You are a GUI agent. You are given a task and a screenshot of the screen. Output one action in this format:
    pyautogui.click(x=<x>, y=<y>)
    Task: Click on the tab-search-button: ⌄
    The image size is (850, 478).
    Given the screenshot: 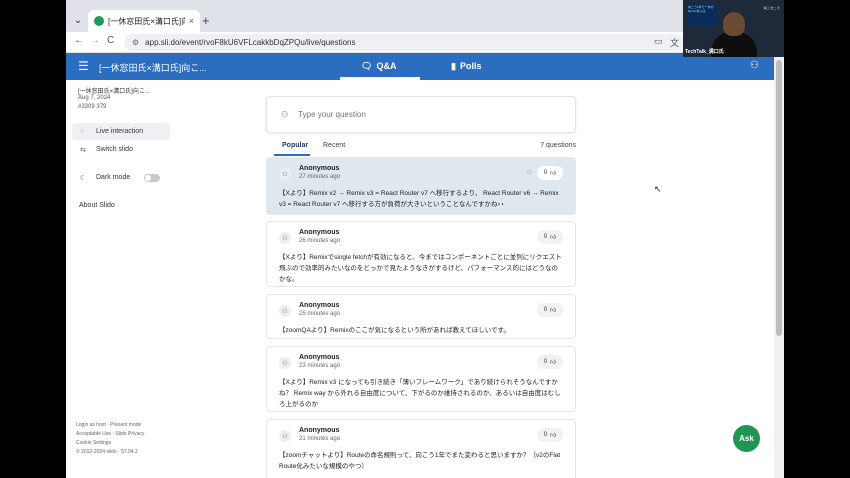 What is the action you would take?
    pyautogui.click(x=78, y=20)
    